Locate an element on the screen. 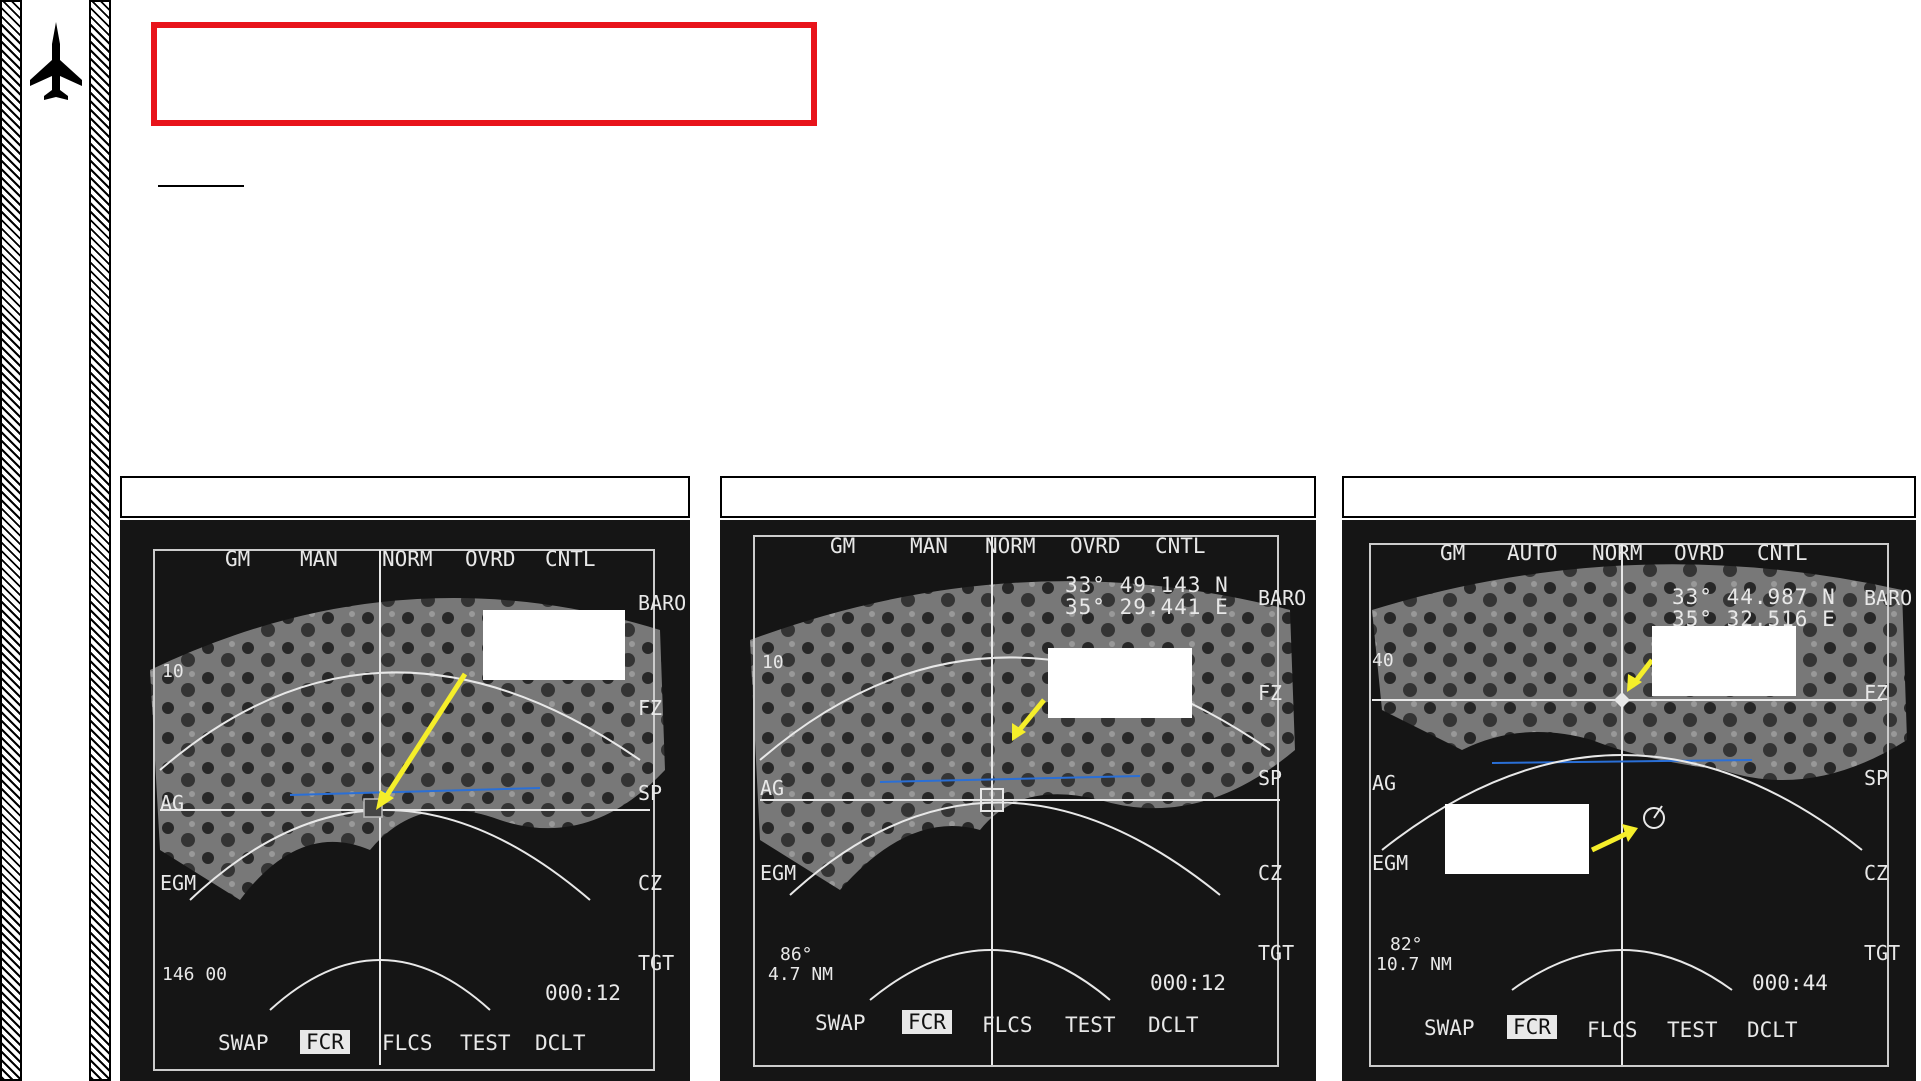  callout-box-lower is located at coordinates (1517, 839).